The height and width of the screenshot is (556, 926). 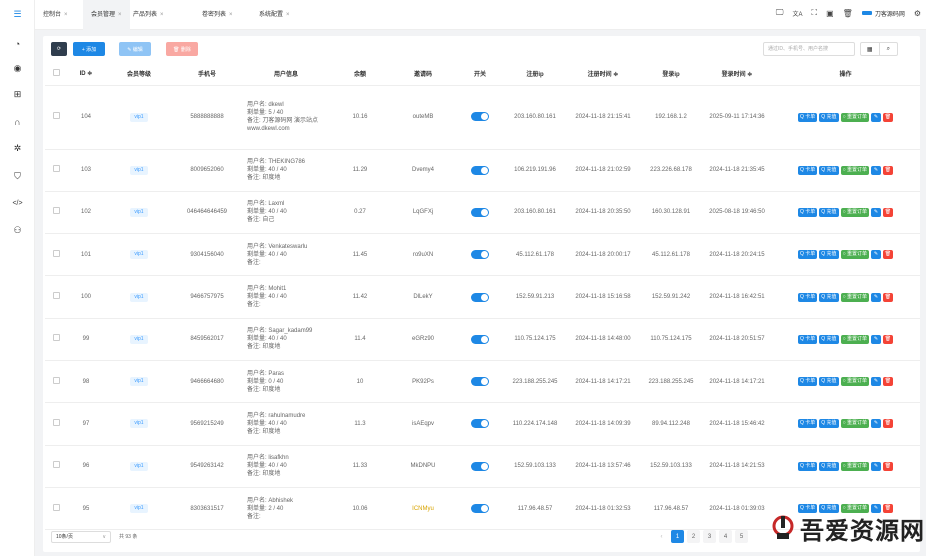 I want to click on page-button: 2, so click(x=693, y=536).